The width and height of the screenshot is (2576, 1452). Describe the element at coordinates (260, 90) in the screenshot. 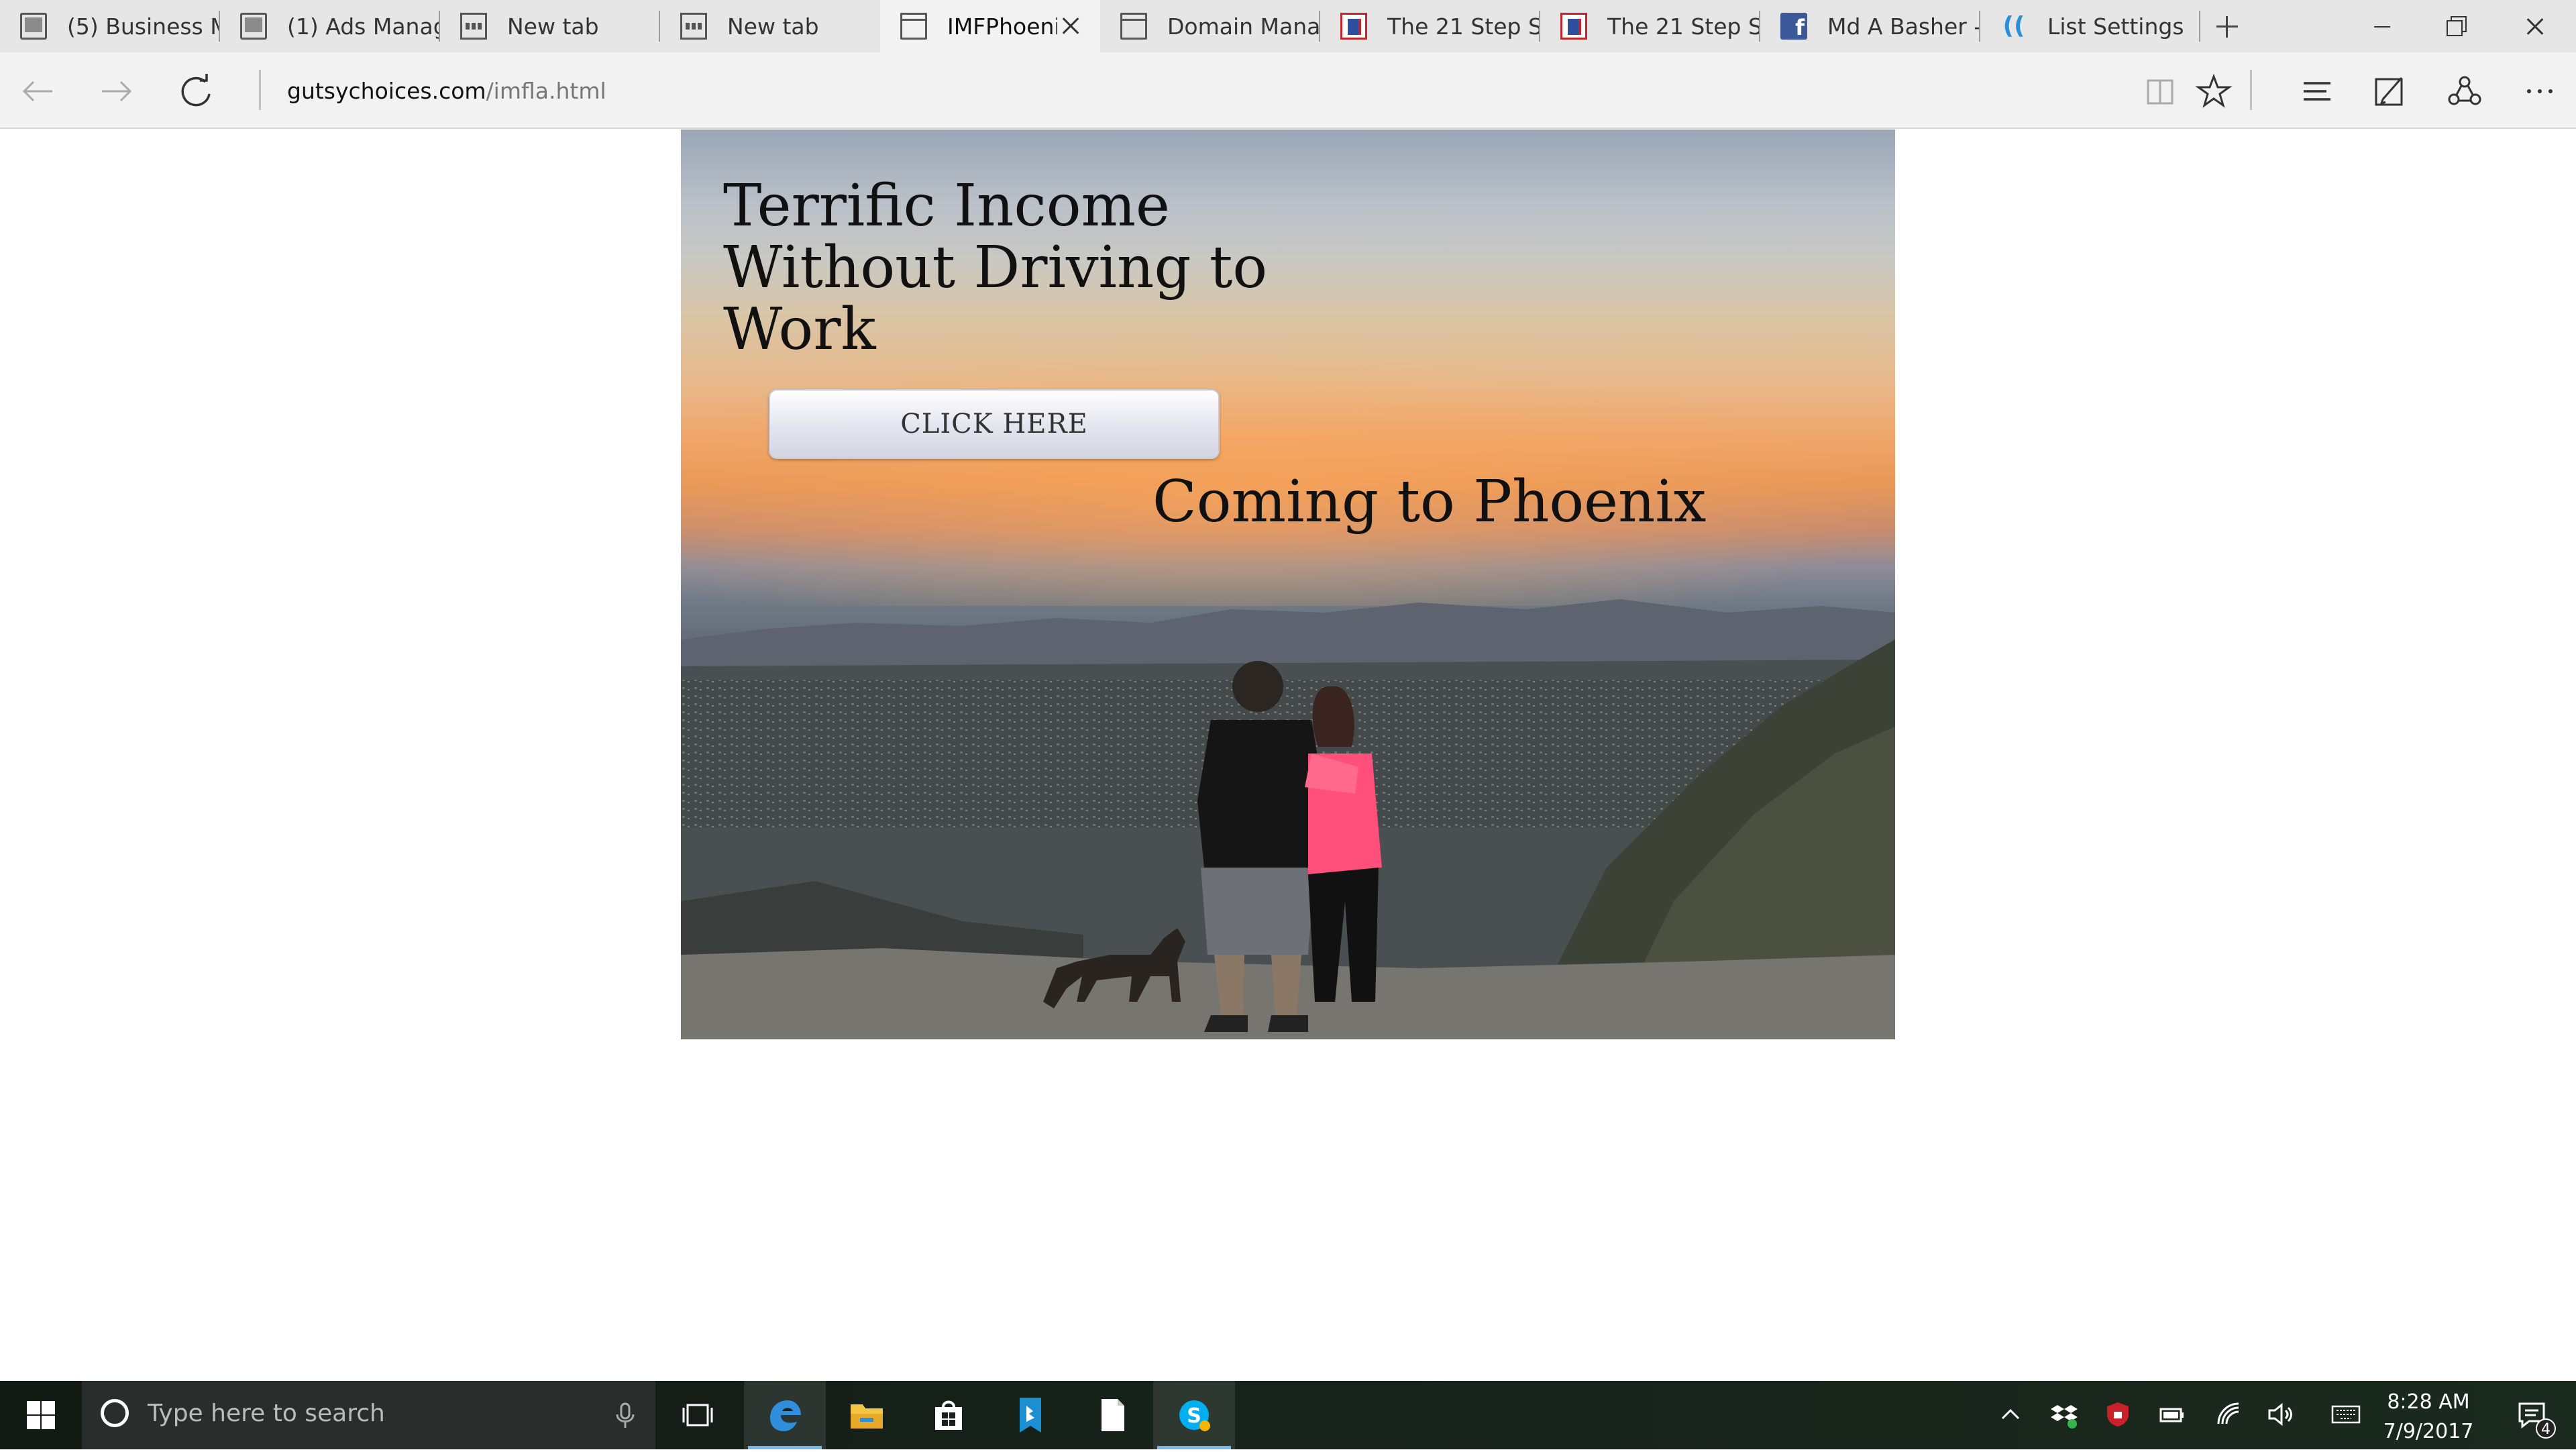

I see `address-separator` at that location.